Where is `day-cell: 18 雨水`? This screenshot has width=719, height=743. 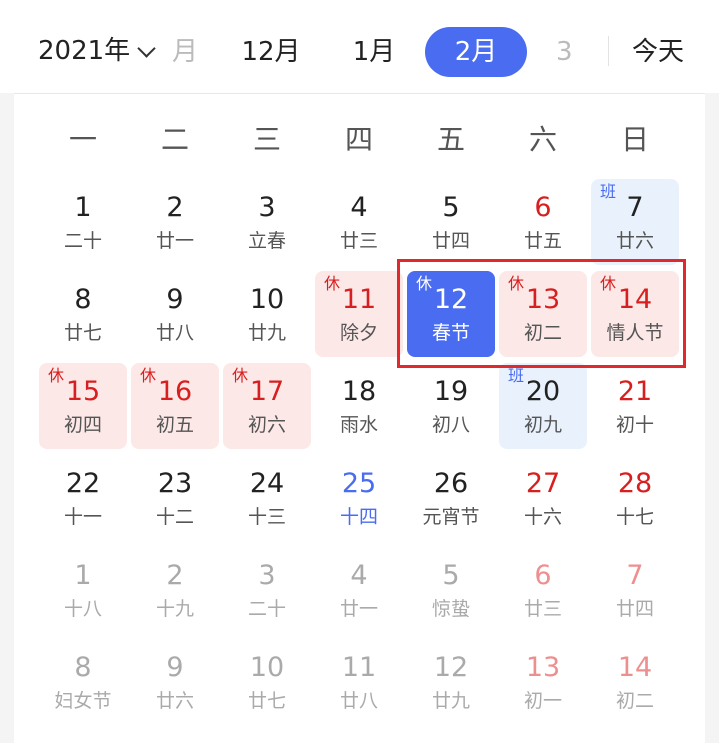
day-cell: 18 雨水 is located at coordinates (359, 406).